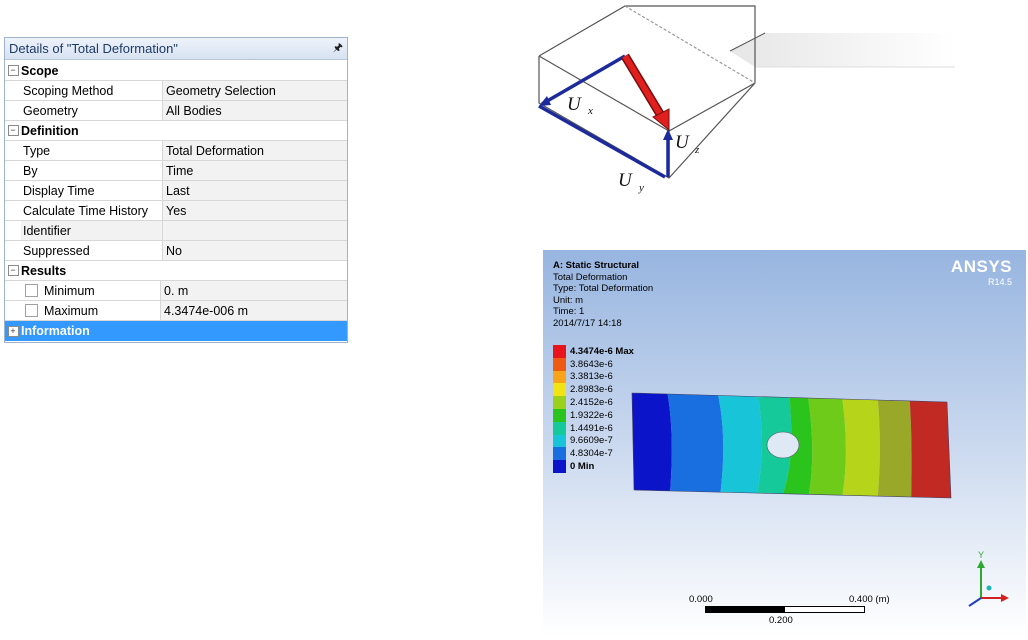 The height and width of the screenshot is (640, 1028). I want to click on property-value: Last, so click(255, 190).